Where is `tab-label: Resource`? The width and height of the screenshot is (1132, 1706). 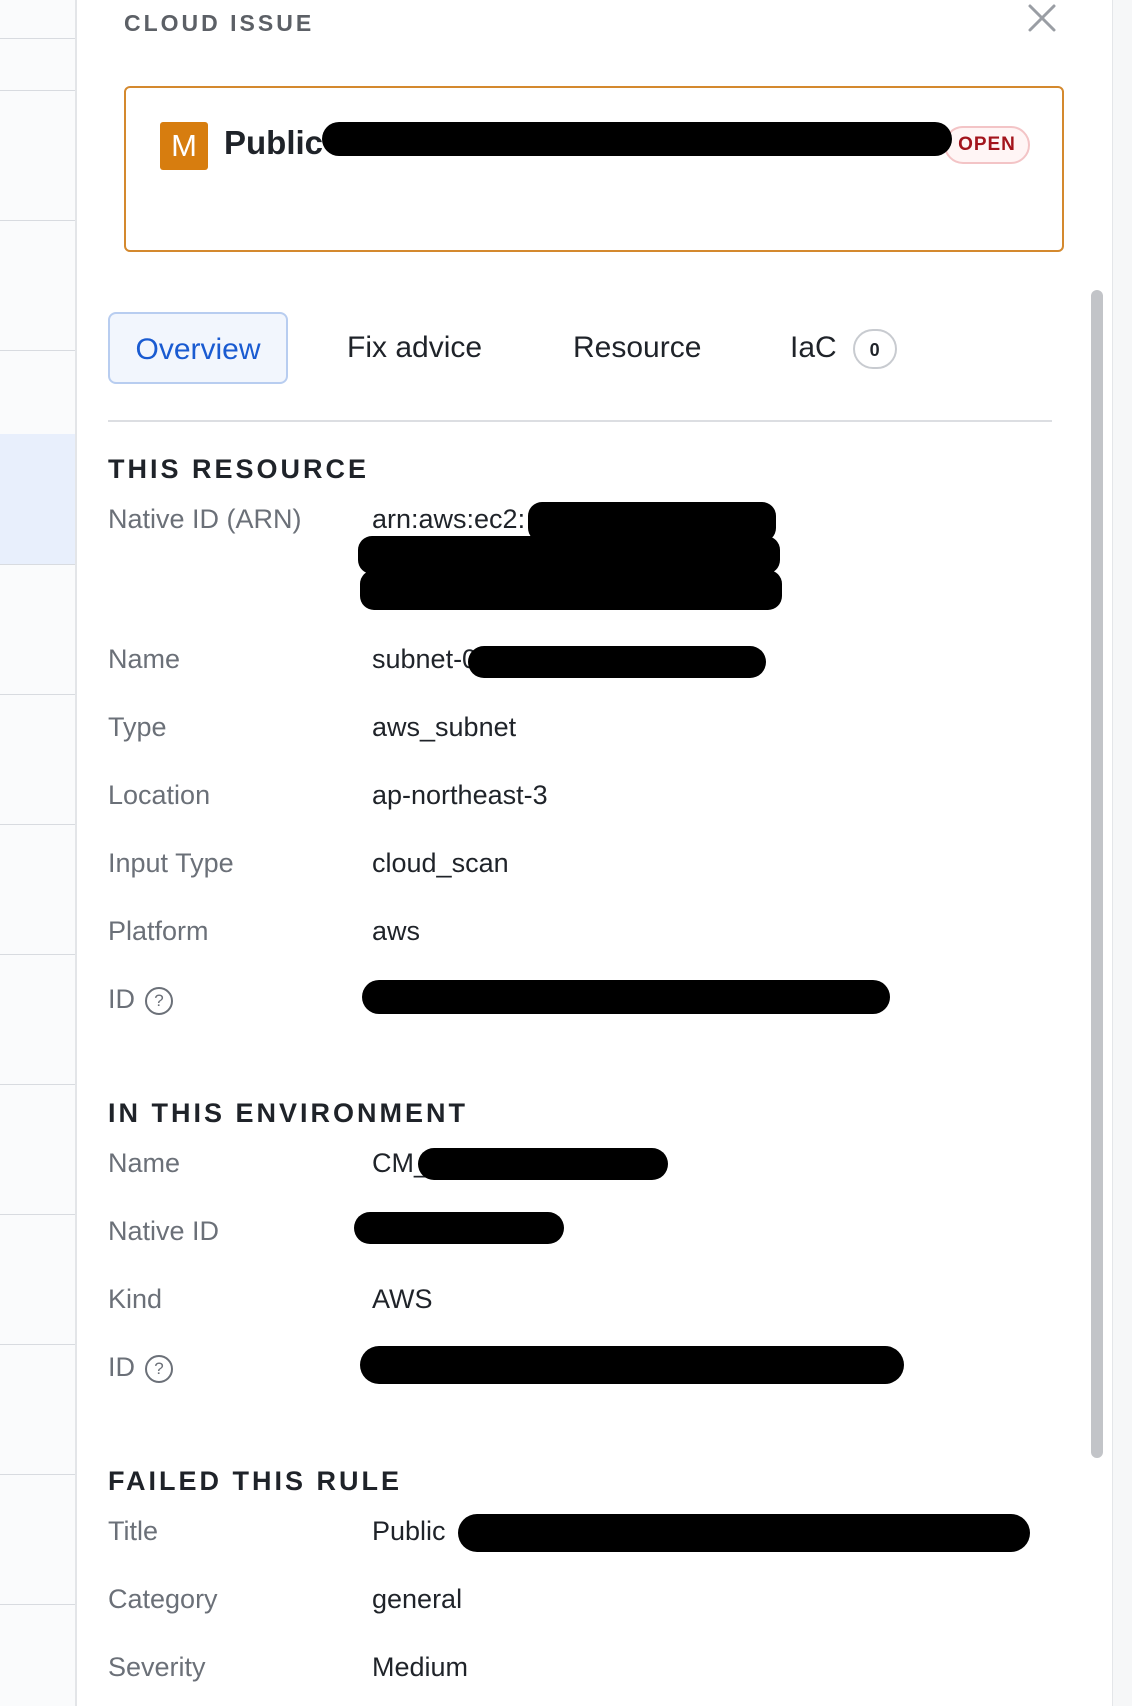
tab-label: Resource is located at coordinates (637, 347).